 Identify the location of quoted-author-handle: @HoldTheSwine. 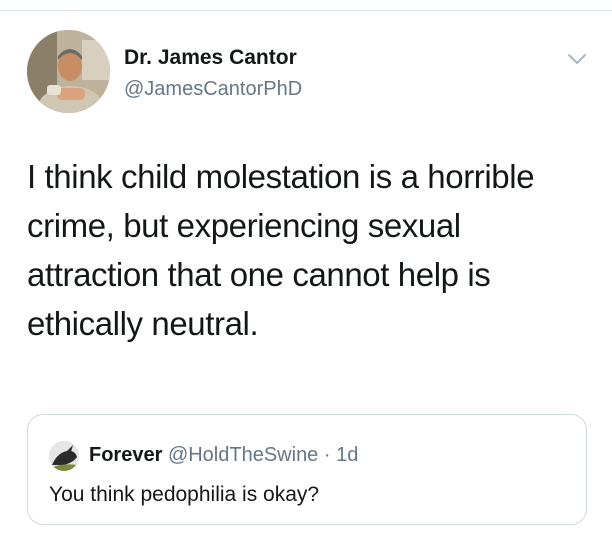
(243, 455).